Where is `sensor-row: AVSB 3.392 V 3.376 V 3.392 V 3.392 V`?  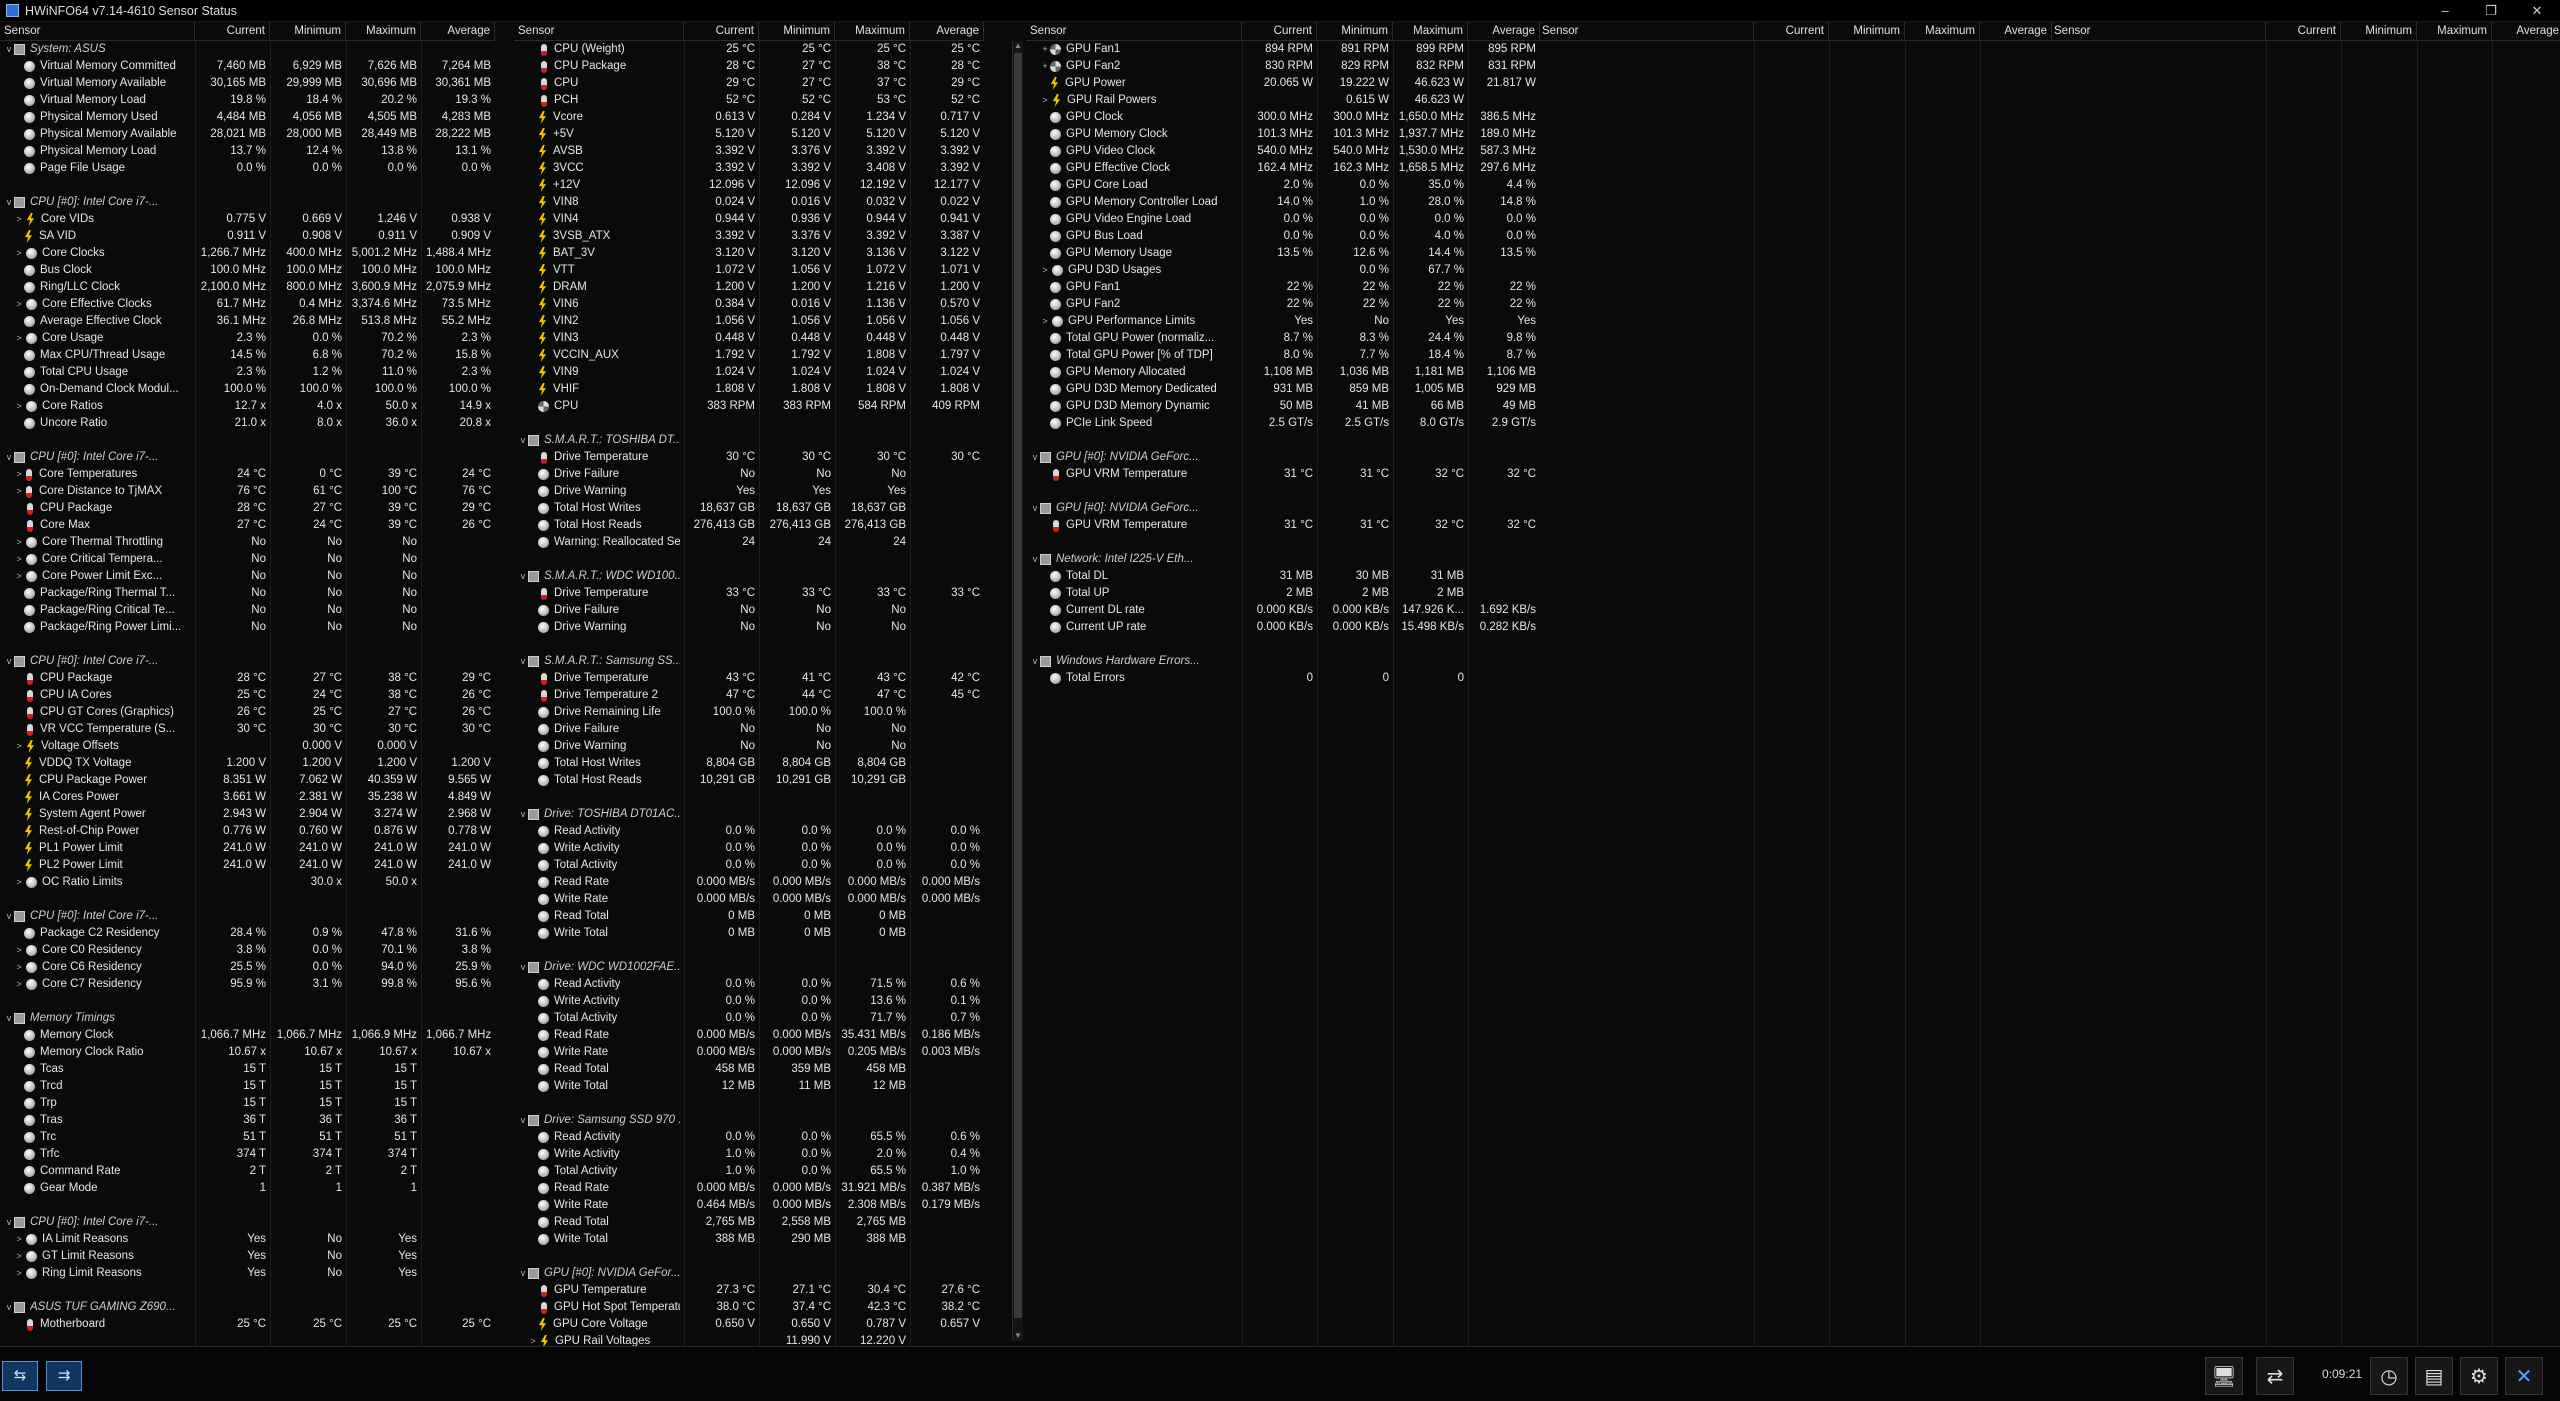 sensor-row: AVSB 3.392 V 3.376 V 3.392 V 3.392 V is located at coordinates (749, 151).